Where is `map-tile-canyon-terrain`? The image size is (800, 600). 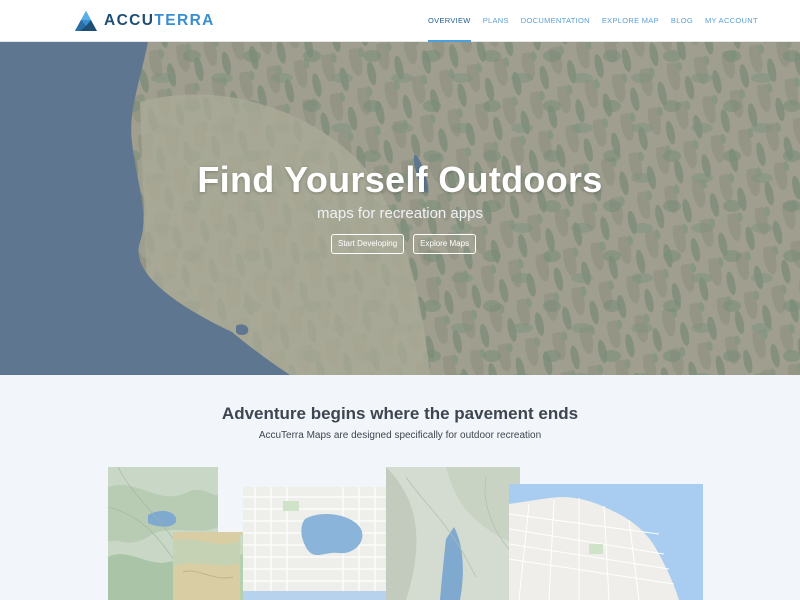
map-tile-canyon-terrain is located at coordinates (453, 533).